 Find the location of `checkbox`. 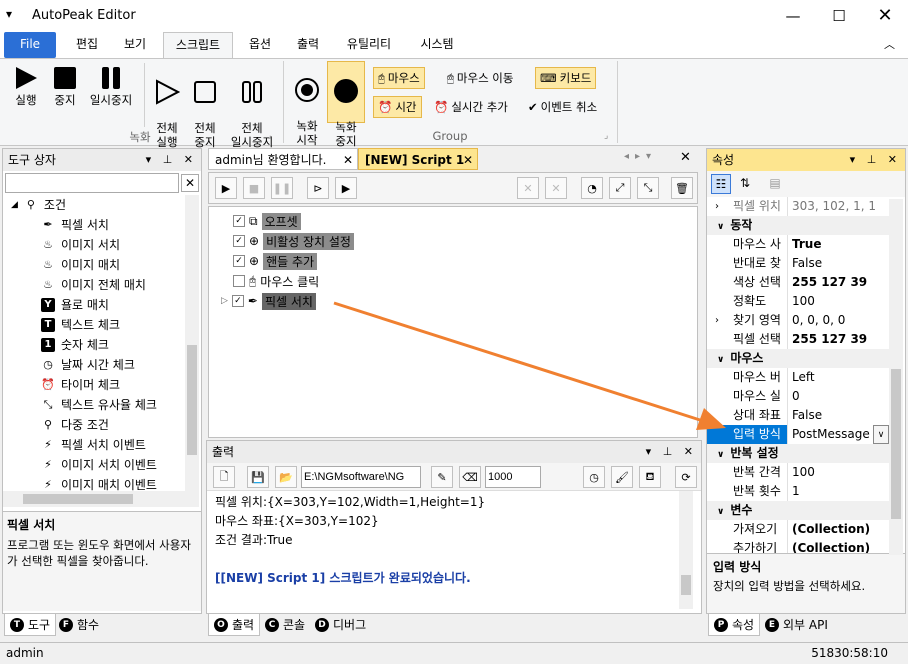

checkbox is located at coordinates (239, 281).